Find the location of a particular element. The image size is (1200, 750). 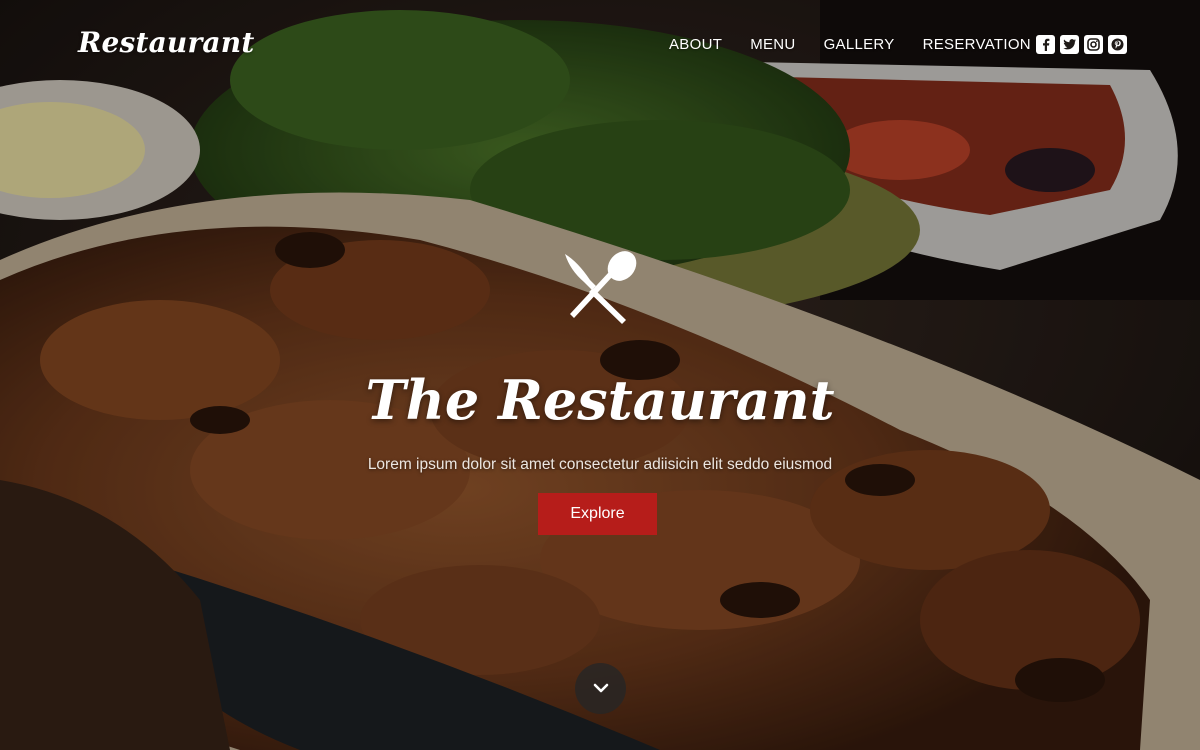

chevron-down-icon is located at coordinates (601, 689).